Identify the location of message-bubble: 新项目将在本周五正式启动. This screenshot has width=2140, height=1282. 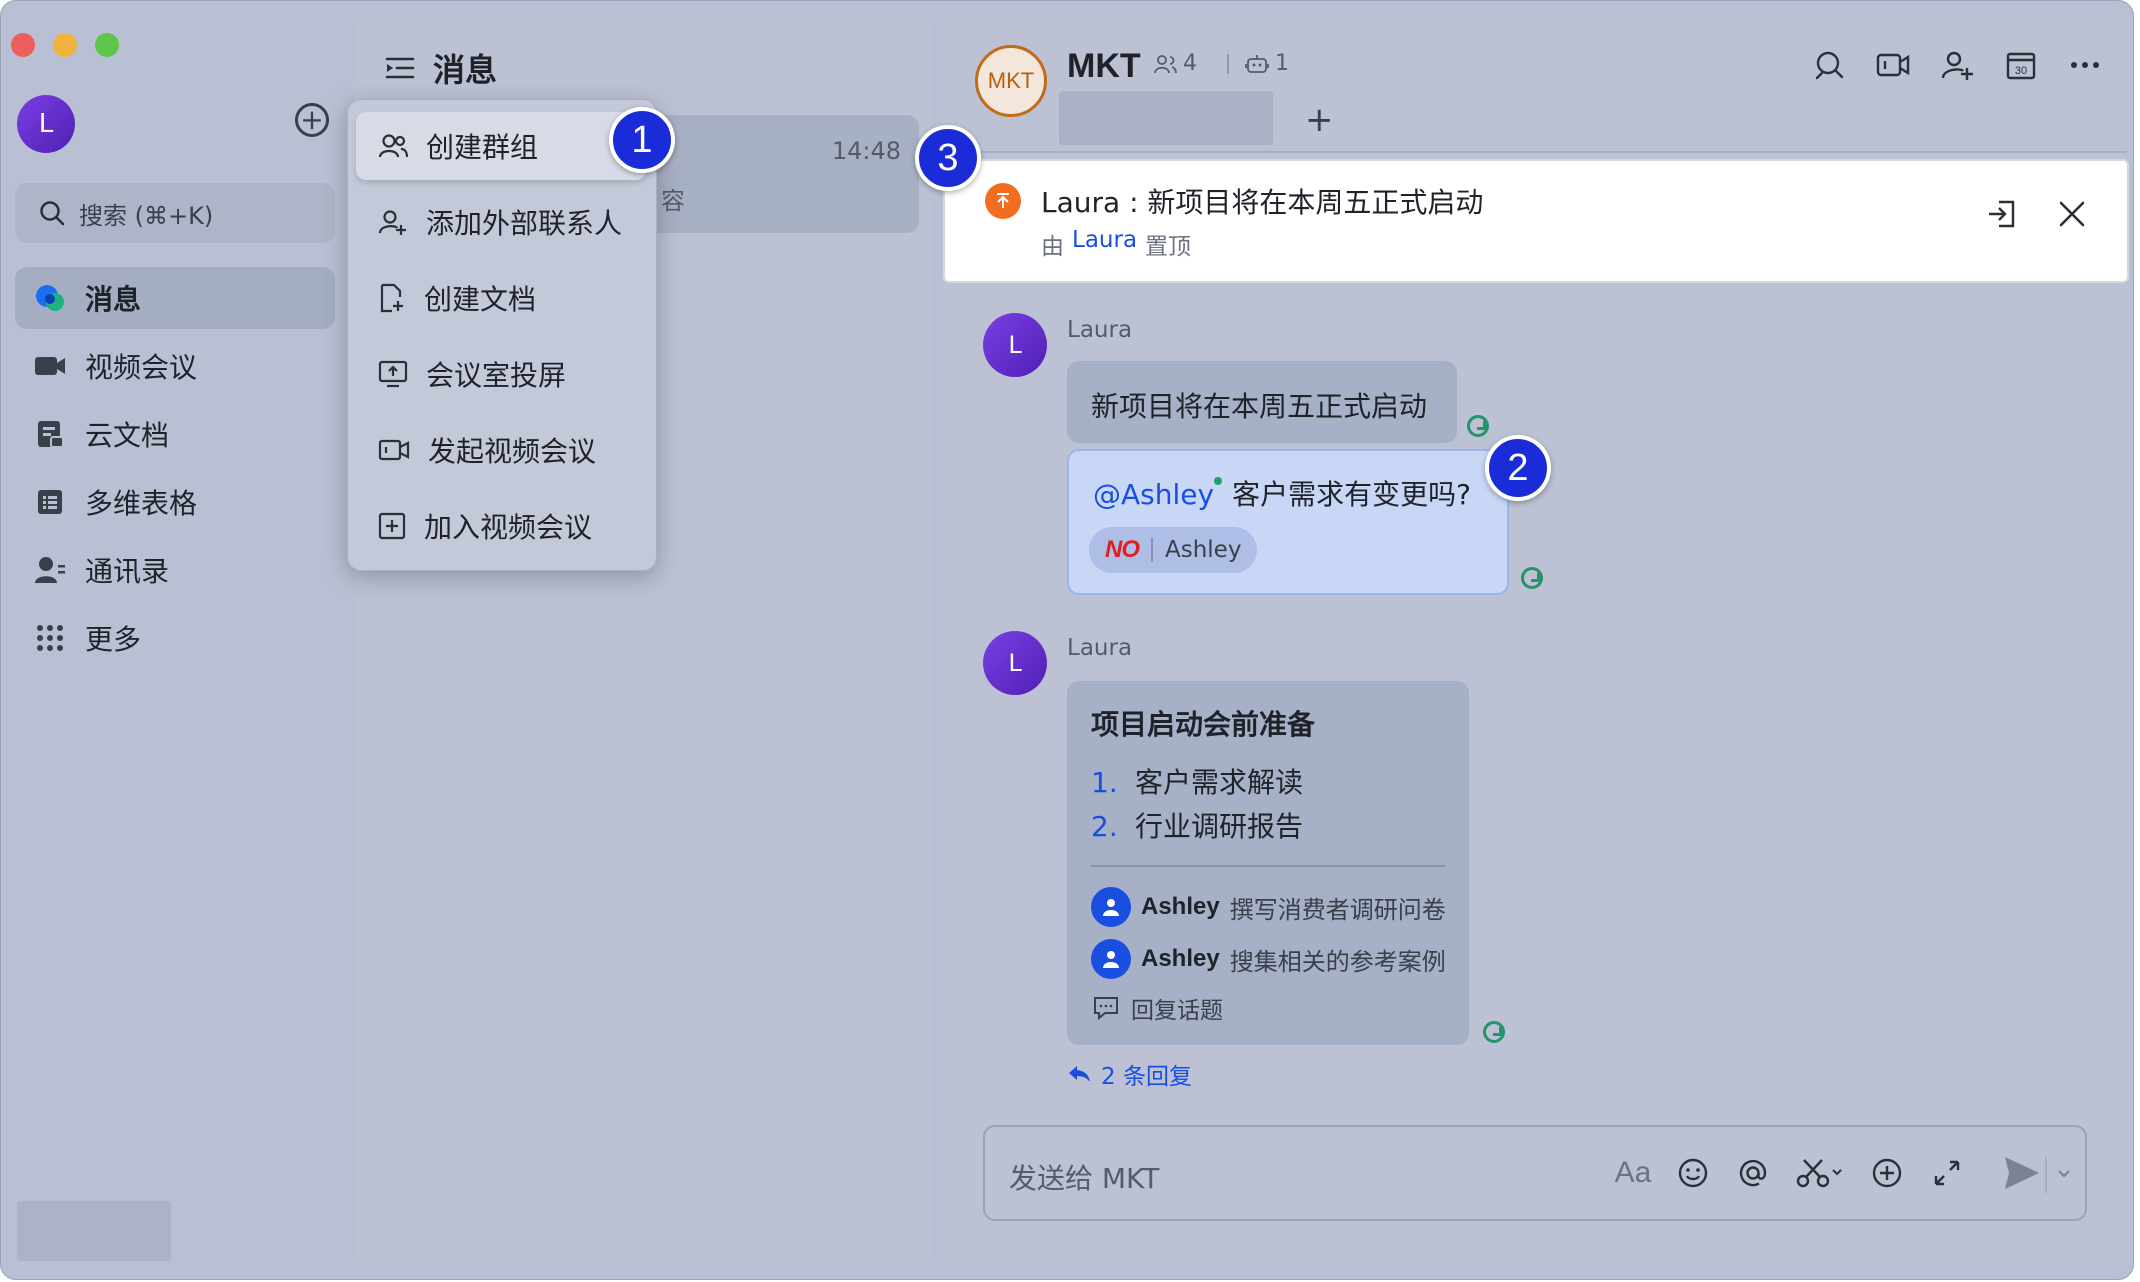
(1262, 402).